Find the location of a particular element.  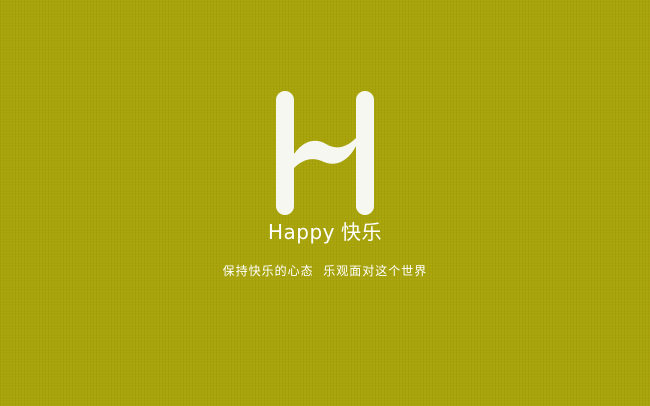

brand-name-en: Happy is located at coordinates (301, 232).